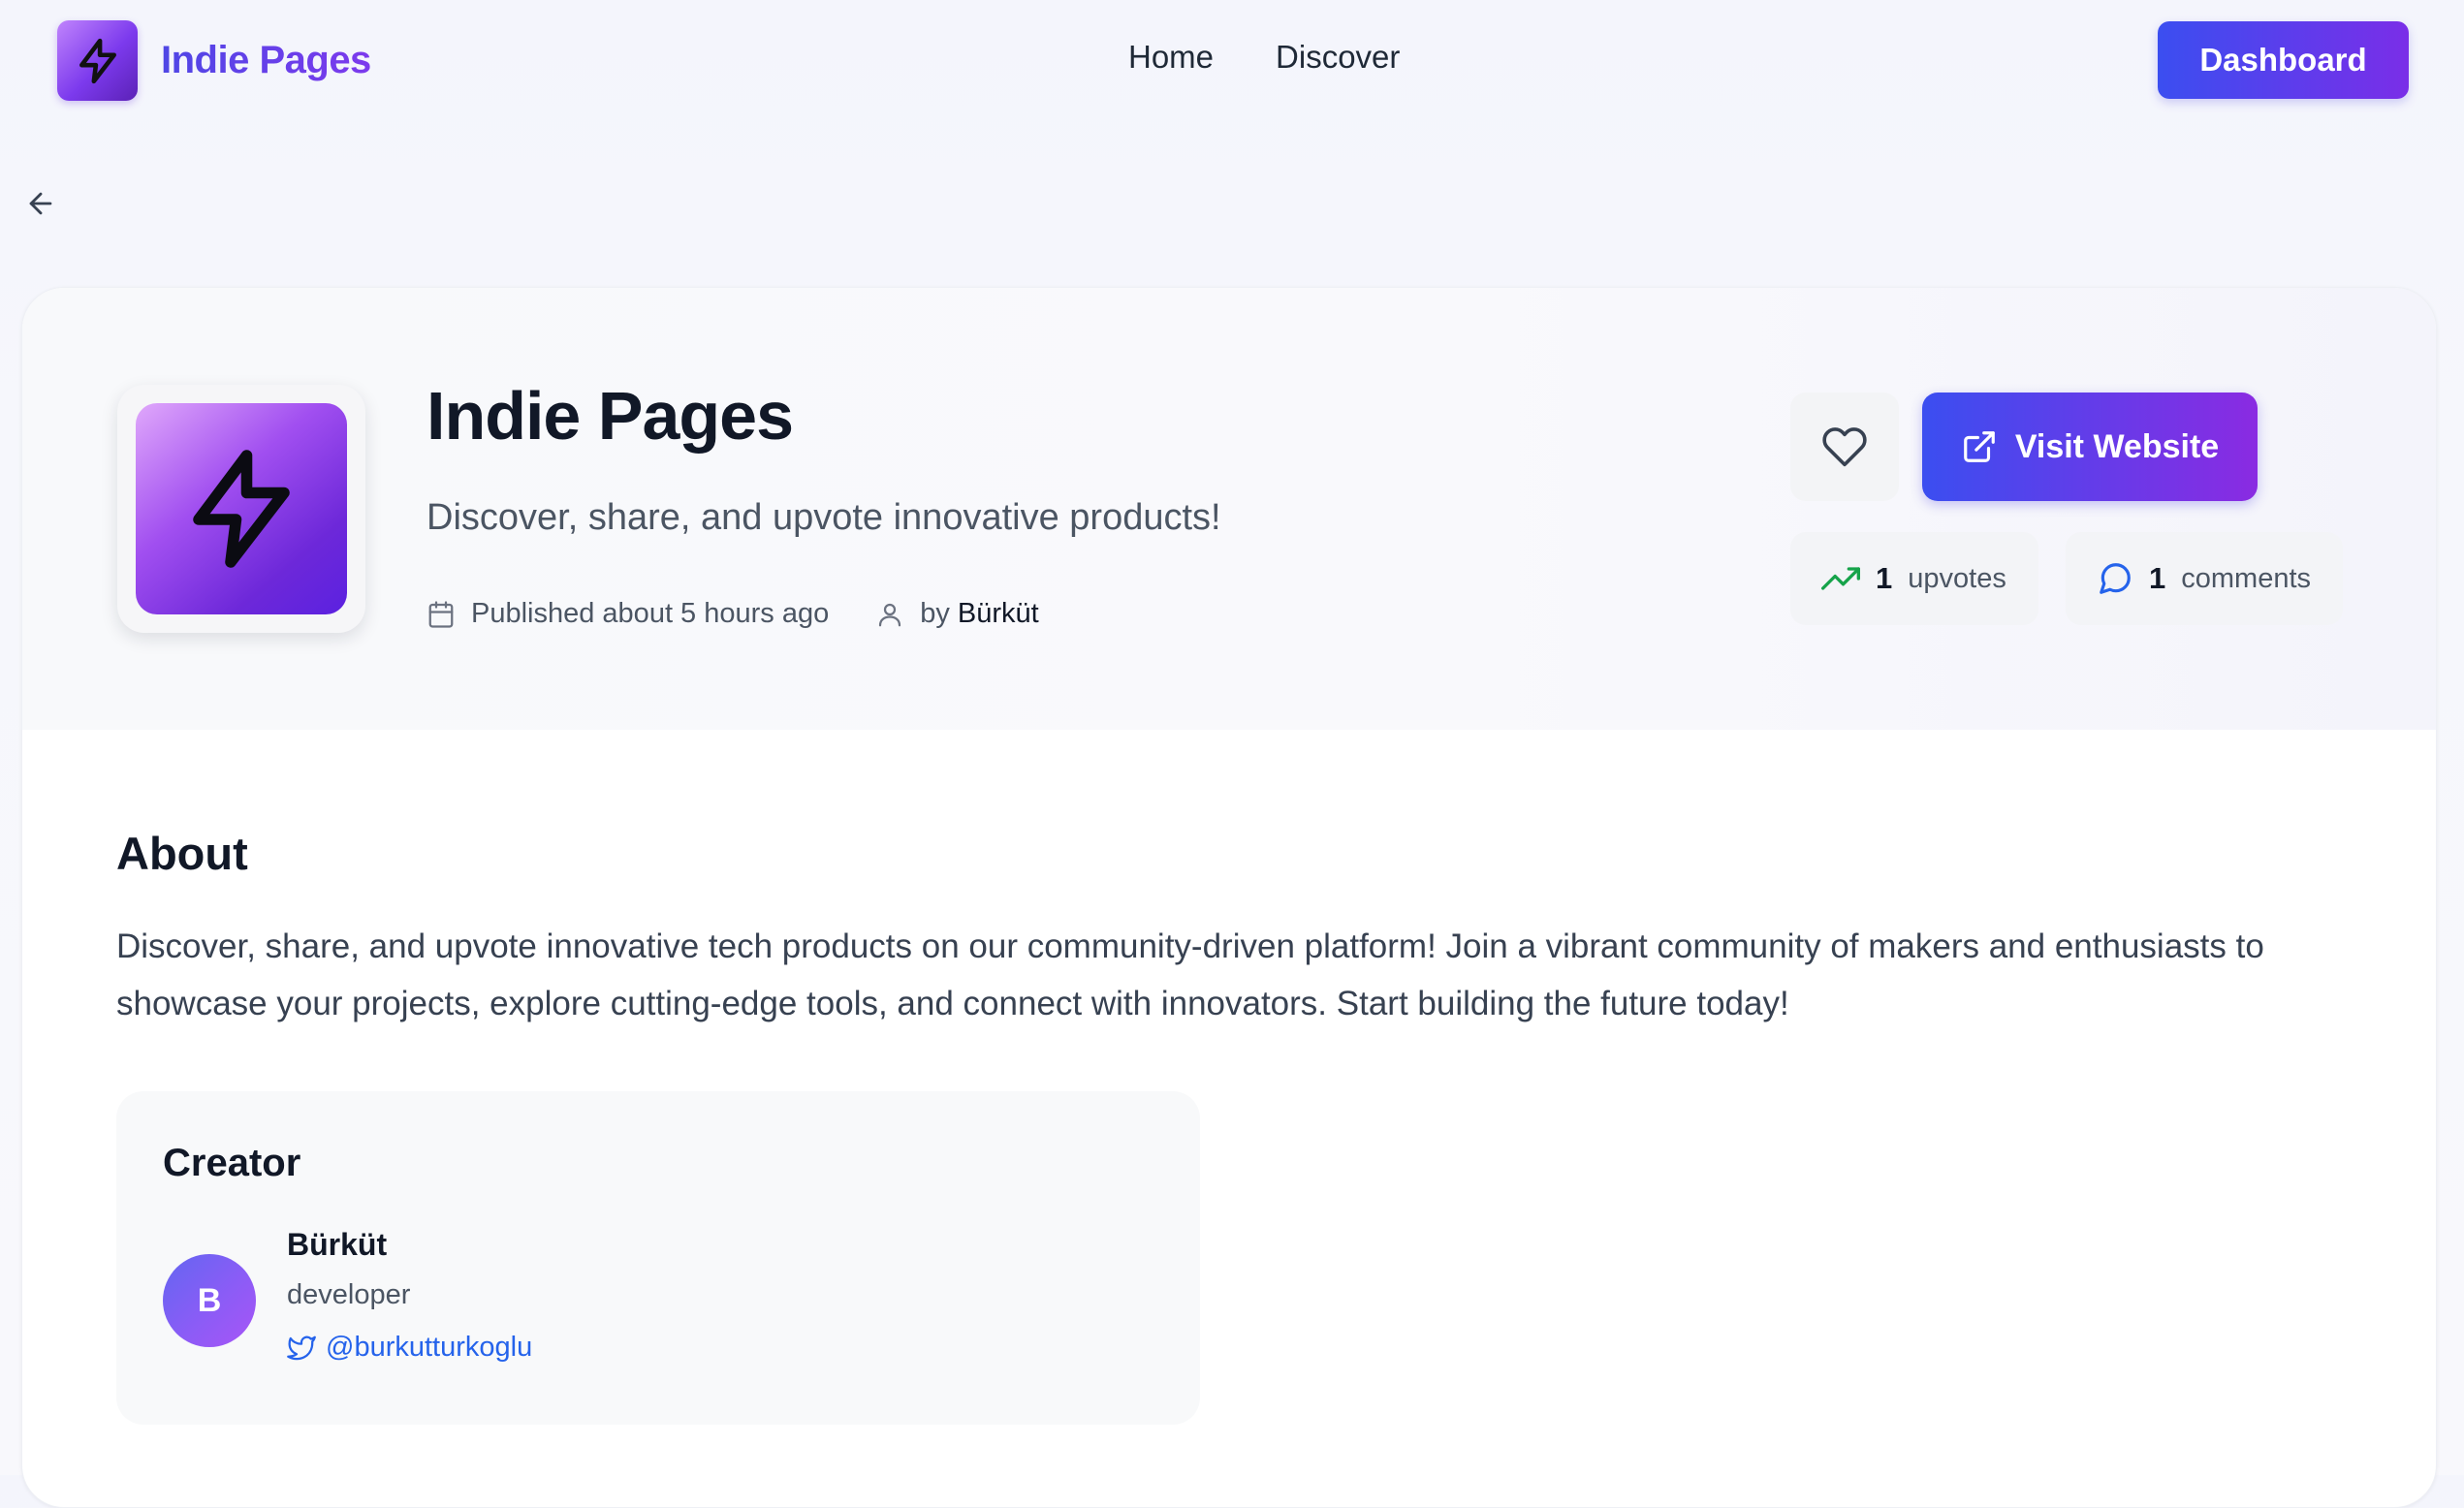 The height and width of the screenshot is (1508, 2464). What do you see at coordinates (266, 60) in the screenshot?
I see `brand-name: Indie Pages` at bounding box center [266, 60].